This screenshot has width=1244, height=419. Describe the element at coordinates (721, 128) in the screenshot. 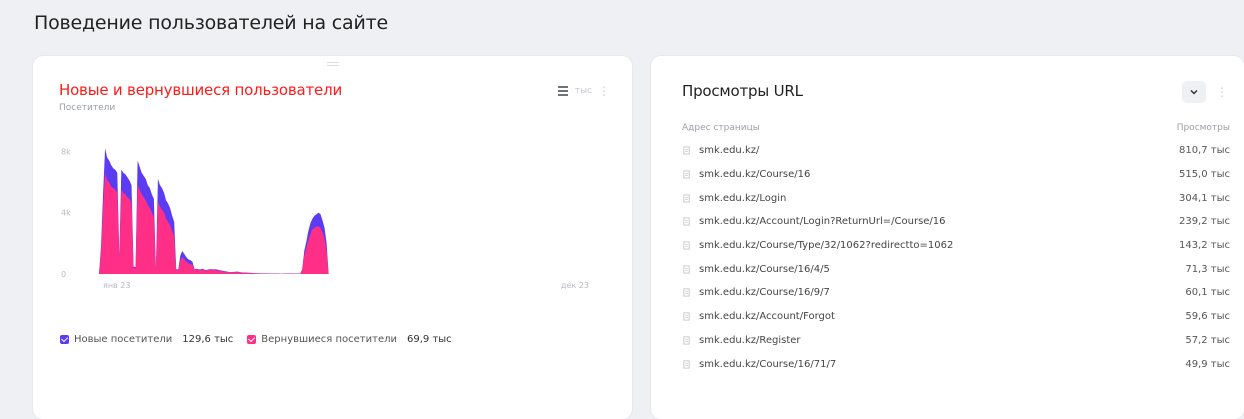

I see `column-header-url: Адрес страницы` at that location.